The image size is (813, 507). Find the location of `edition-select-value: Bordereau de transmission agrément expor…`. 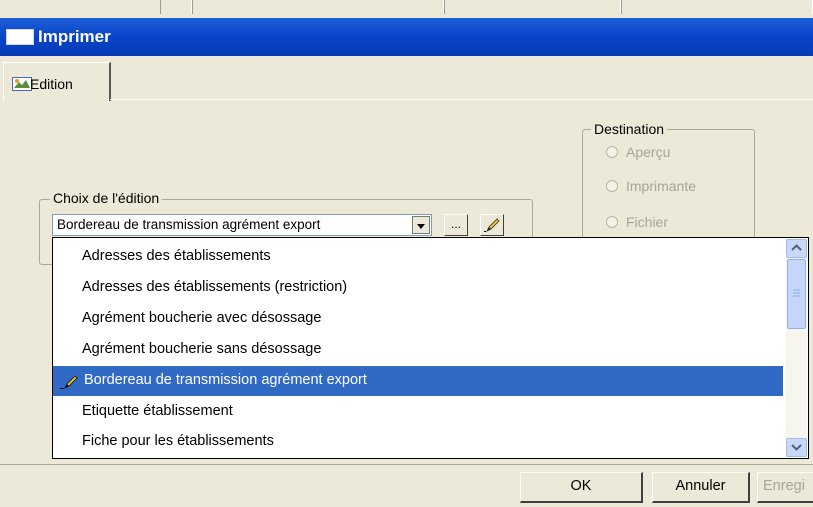

edition-select-value: Bordereau de transmission agrément expor… is located at coordinates (189, 224).